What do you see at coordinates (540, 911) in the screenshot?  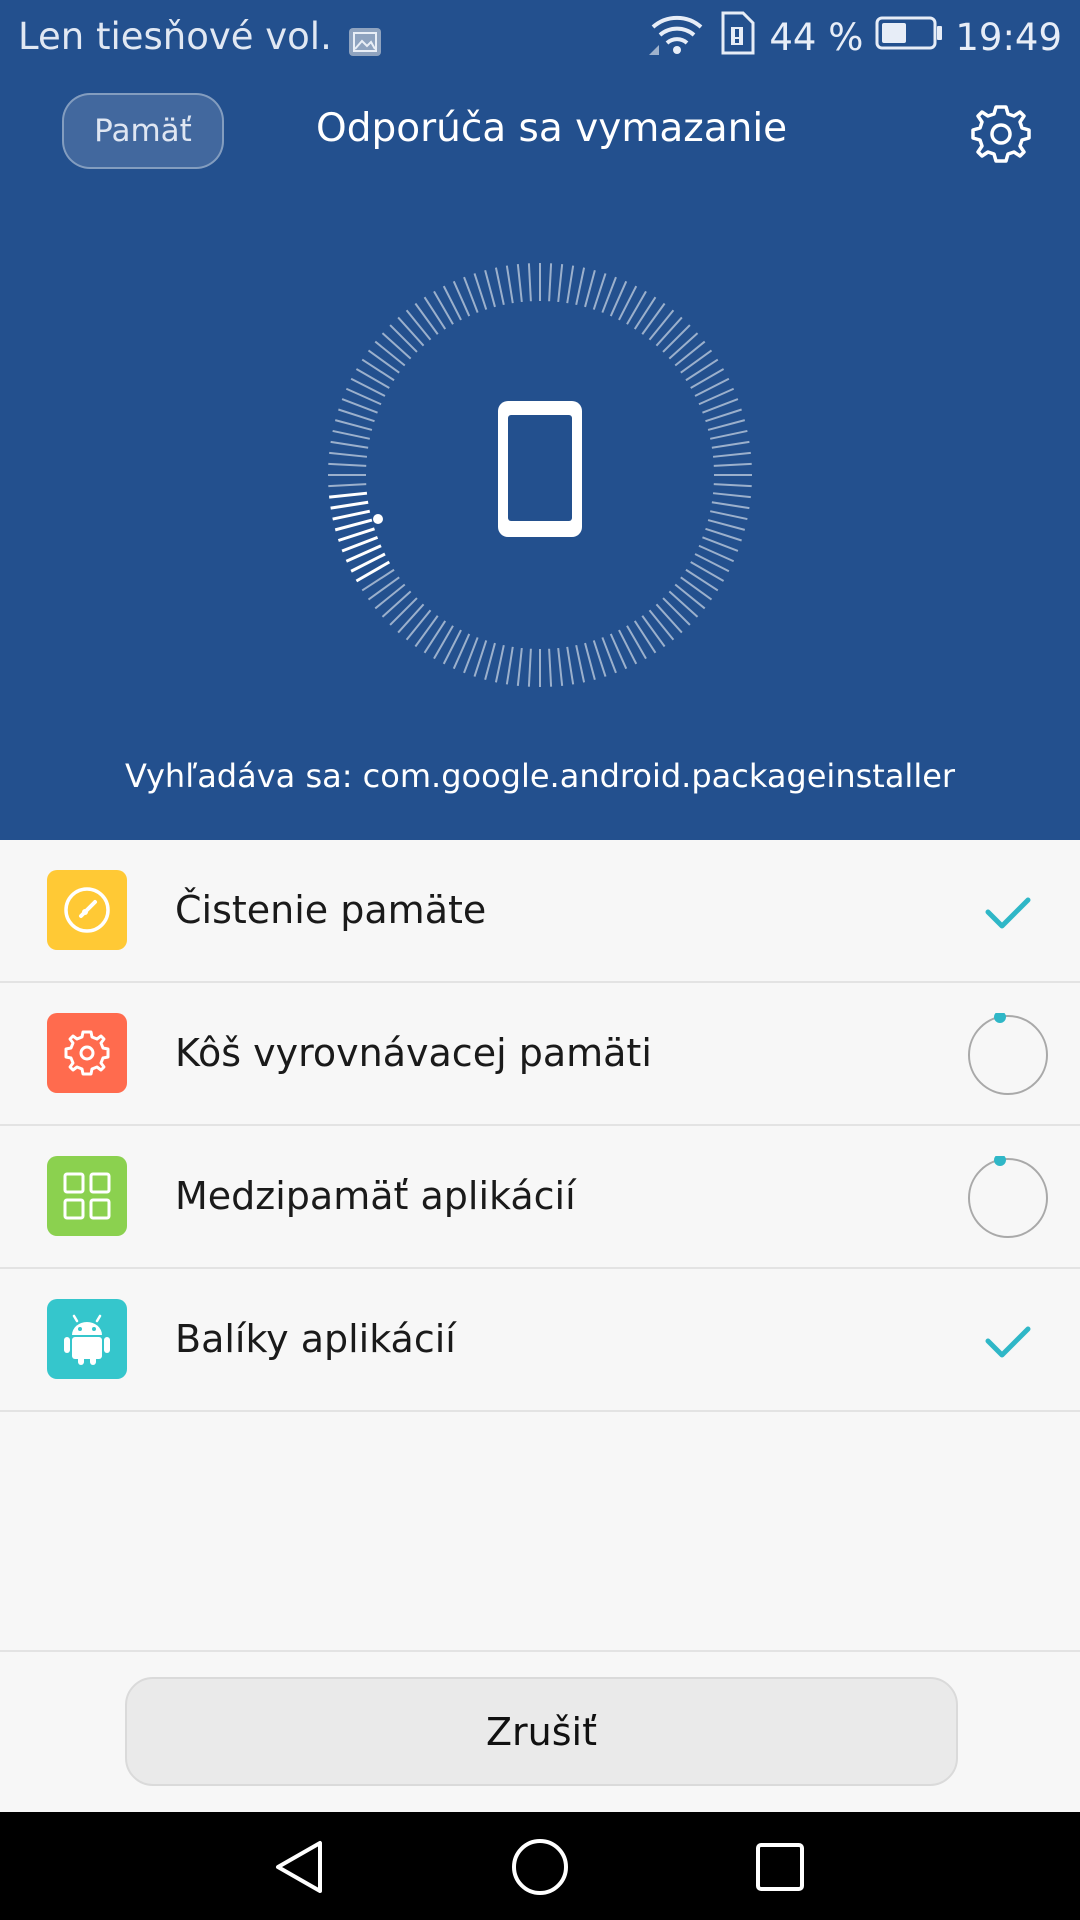 I see `list-item-memory-cleanup: Čistenie pamäte` at bounding box center [540, 911].